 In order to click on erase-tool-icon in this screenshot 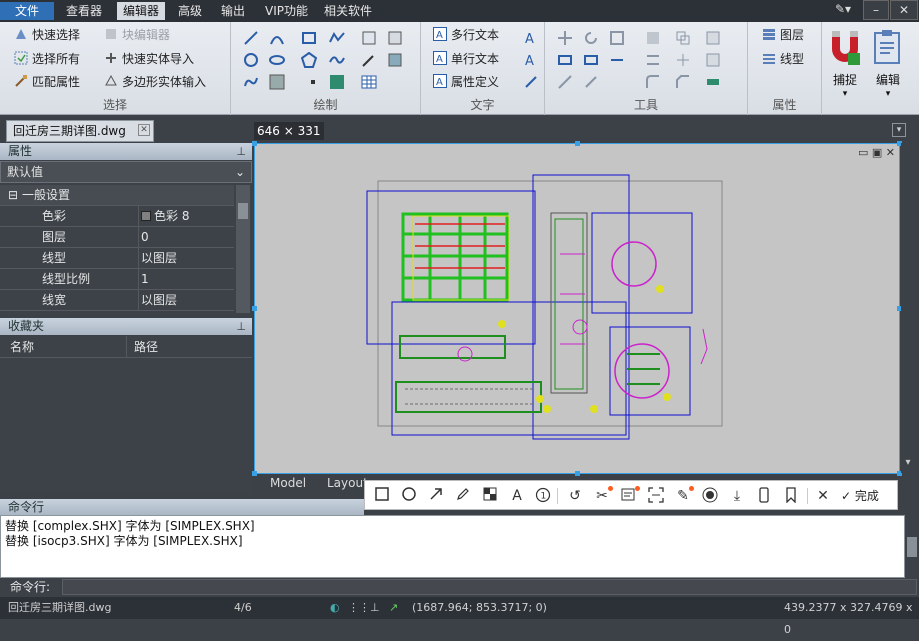, I will do `click(591, 82)`.